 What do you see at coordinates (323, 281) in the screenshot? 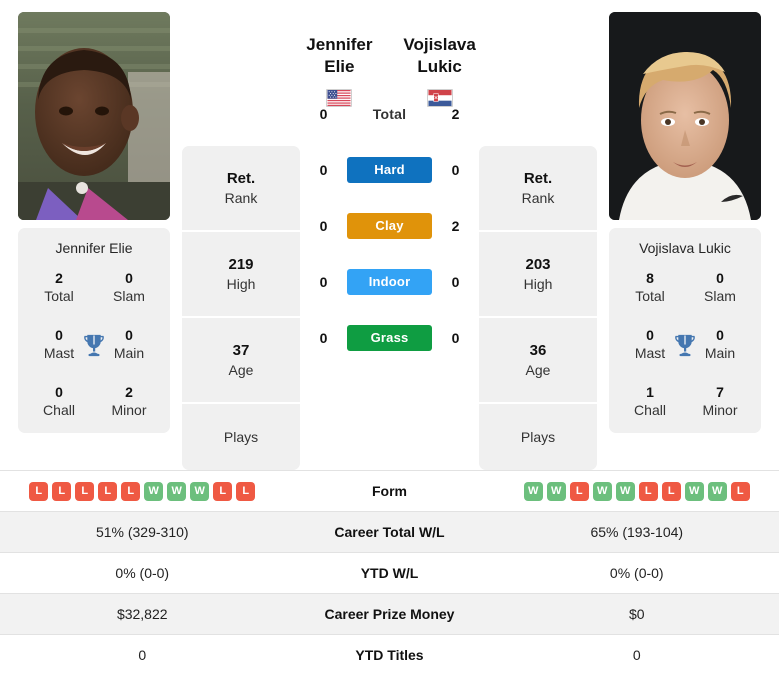
I see `indoor-left-score: 0` at bounding box center [323, 281].